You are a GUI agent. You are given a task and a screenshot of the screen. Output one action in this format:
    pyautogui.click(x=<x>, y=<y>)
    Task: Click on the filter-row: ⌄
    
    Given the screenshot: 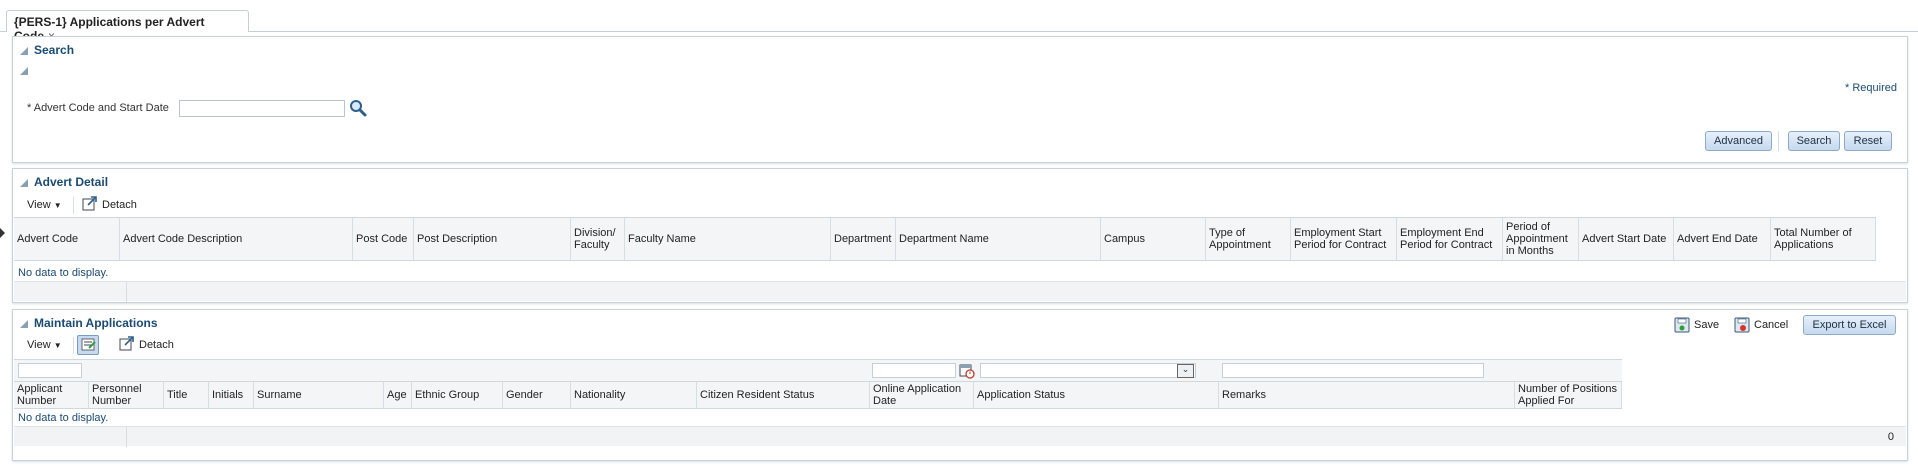 What is the action you would take?
    pyautogui.click(x=818, y=370)
    